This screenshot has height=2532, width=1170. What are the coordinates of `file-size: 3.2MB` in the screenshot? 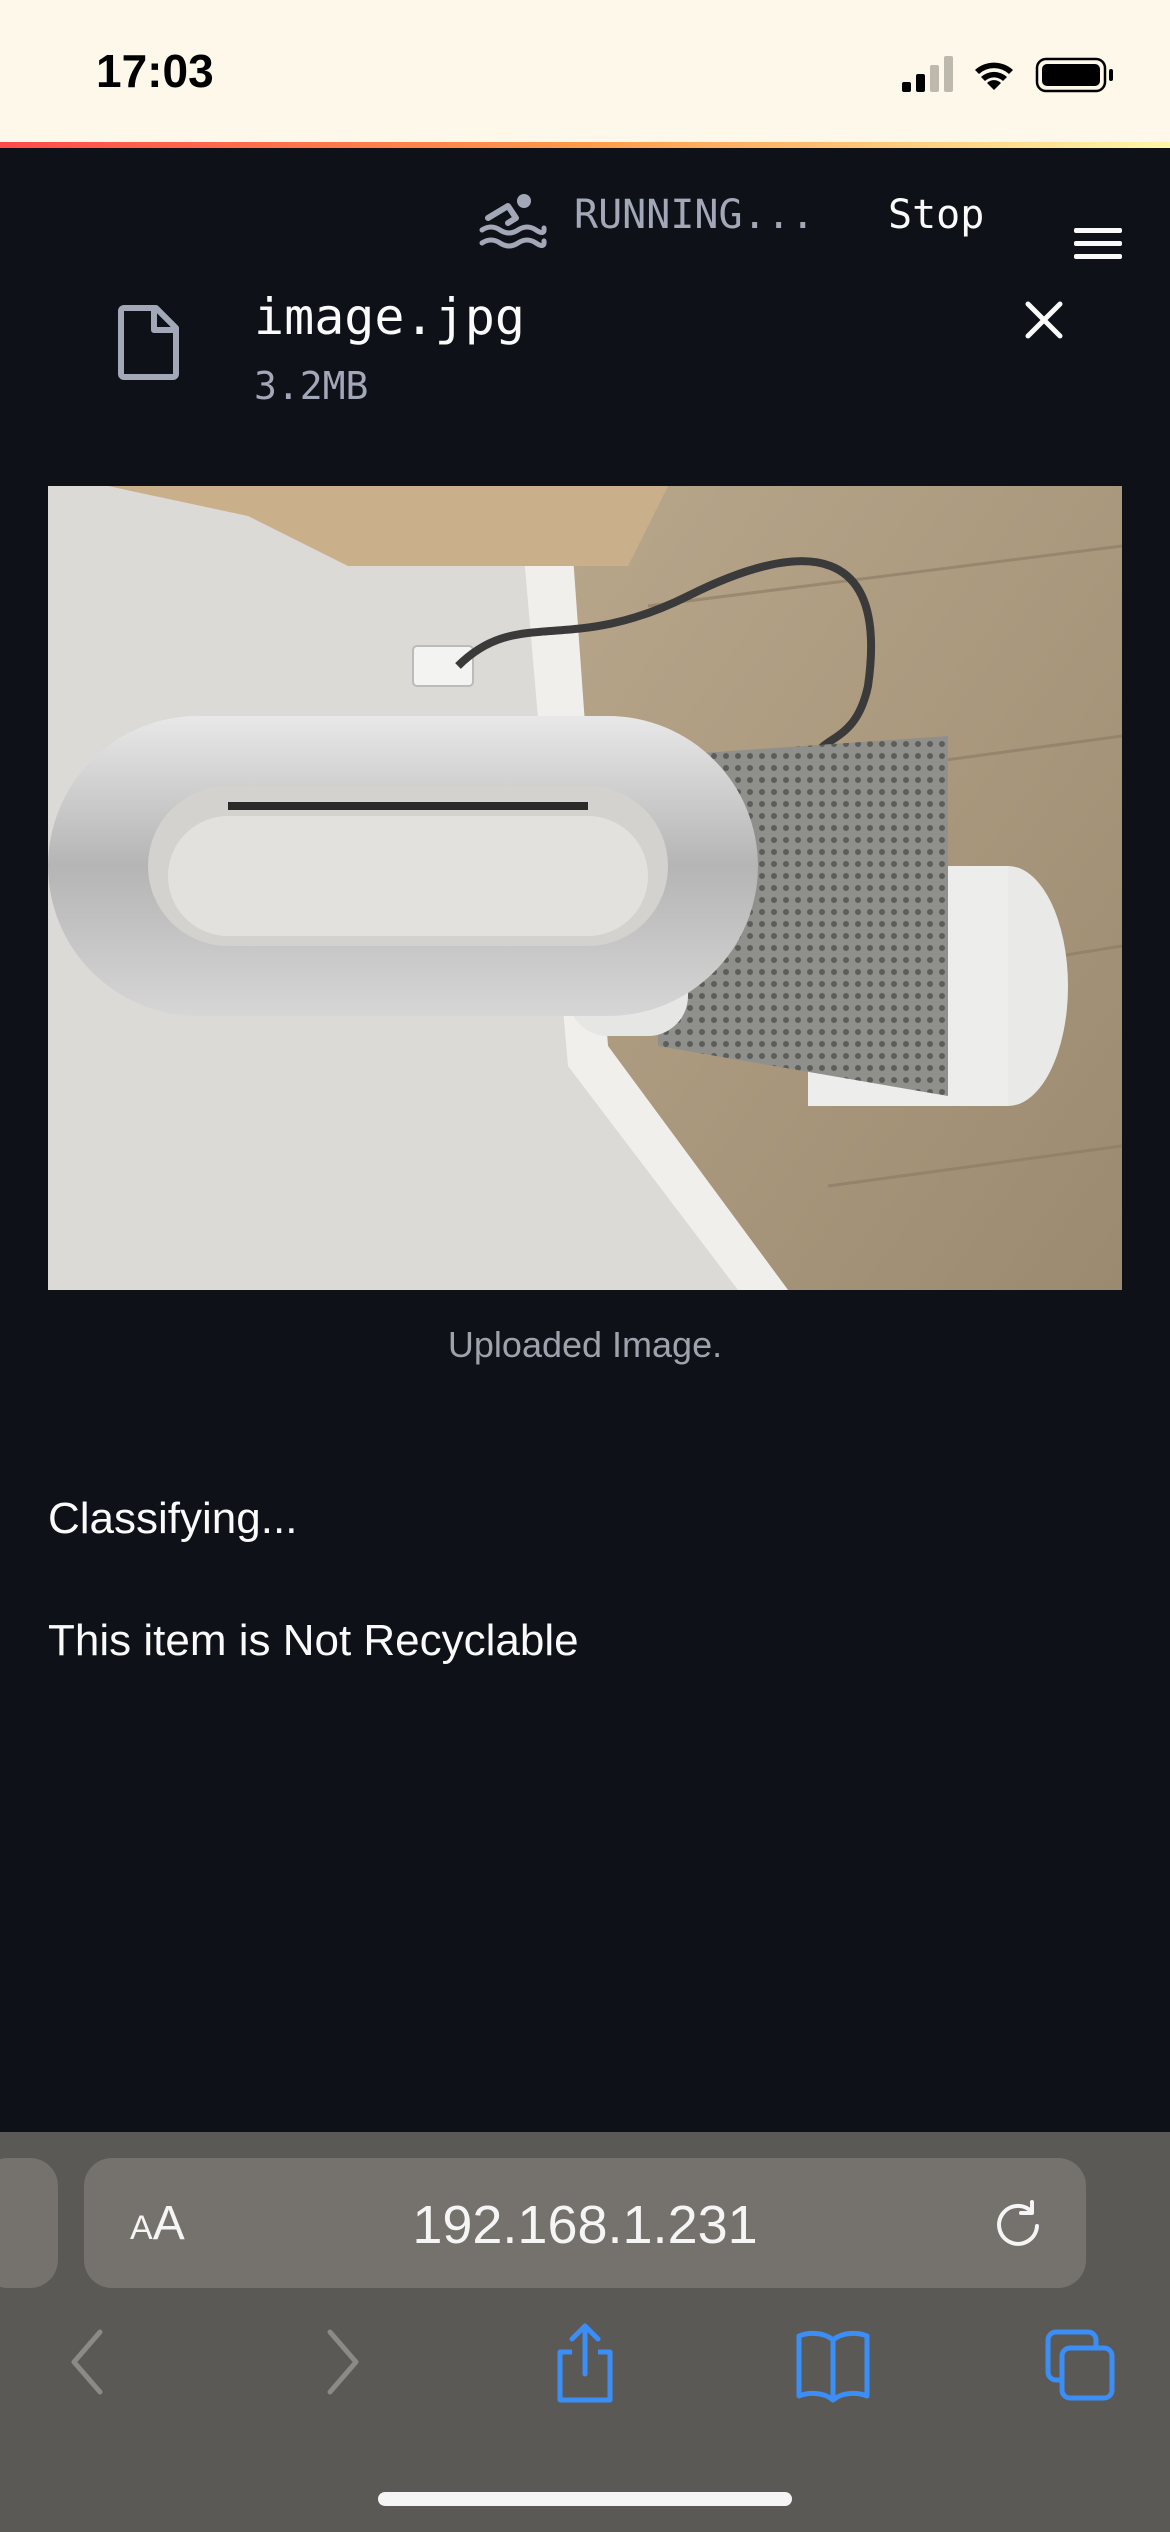 It's located at (311, 386).